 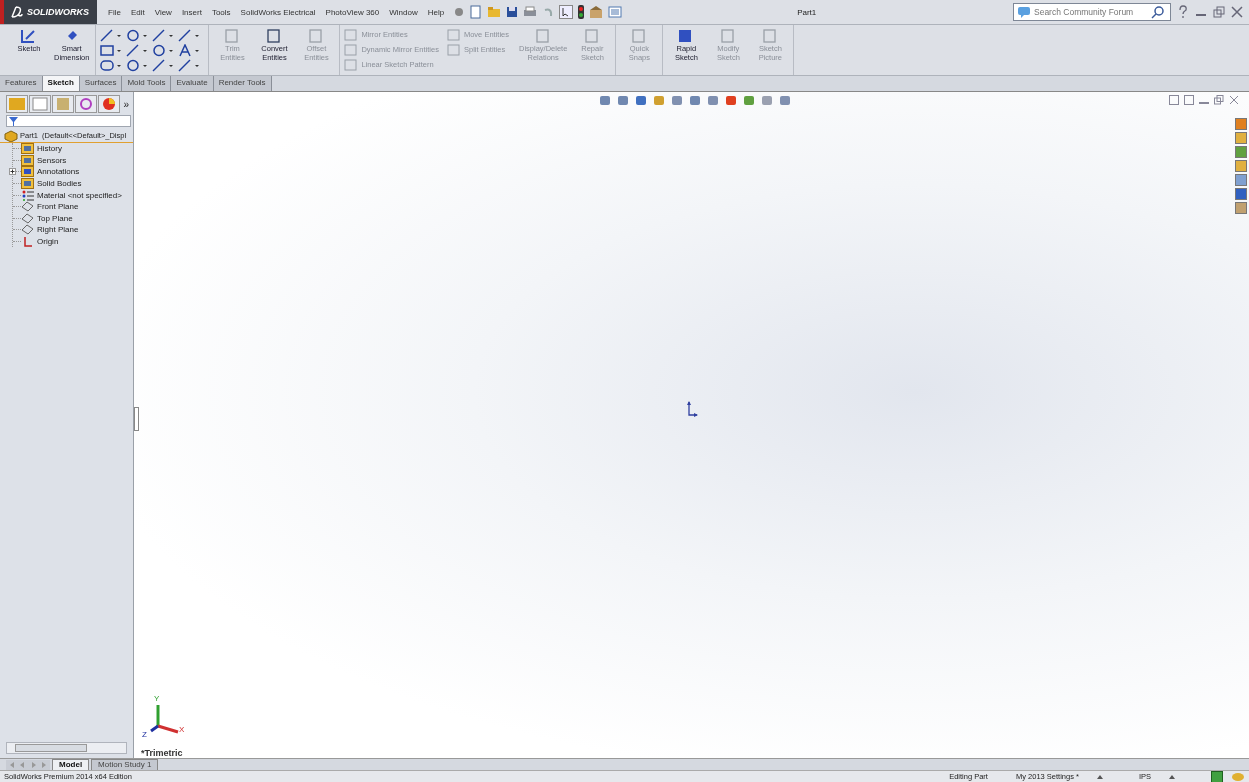 What do you see at coordinates (51, 184) in the screenshot?
I see `tree-item: Solid Bodies` at bounding box center [51, 184].